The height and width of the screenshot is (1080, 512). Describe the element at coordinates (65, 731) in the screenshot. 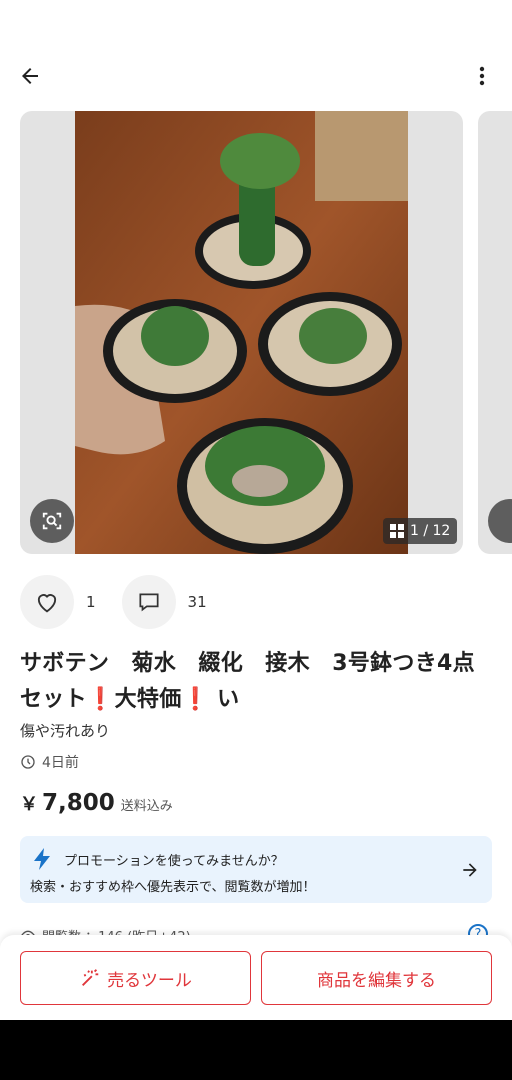

I see `item-condition: 傷や汚れあり` at that location.